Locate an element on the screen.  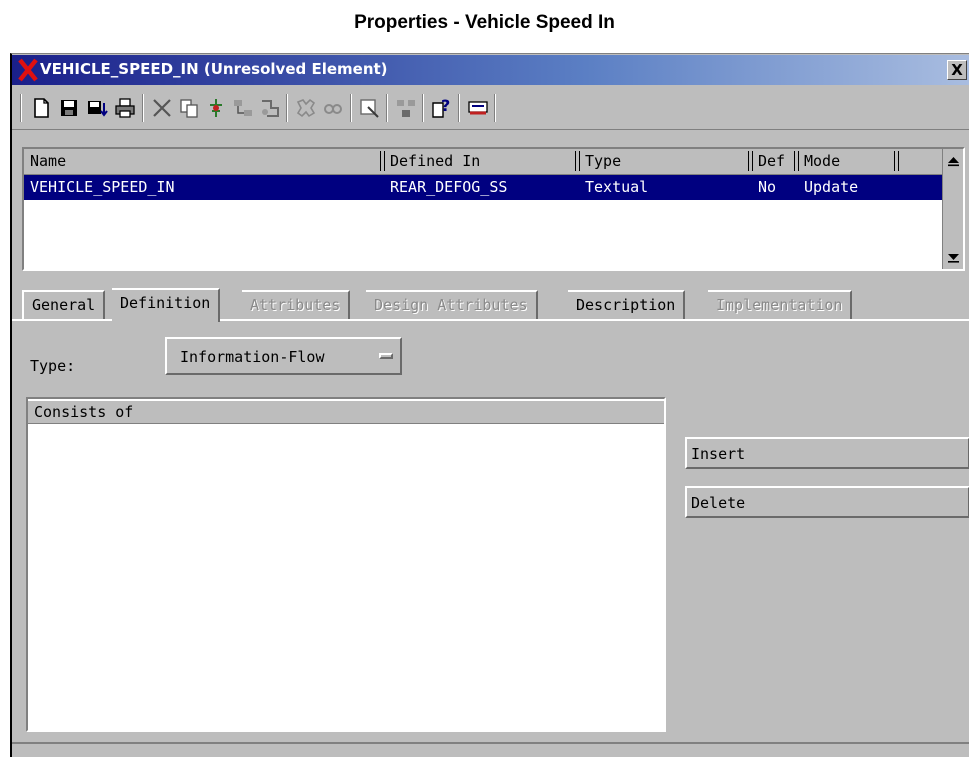
tab-definition: Definition is located at coordinates (166, 305).